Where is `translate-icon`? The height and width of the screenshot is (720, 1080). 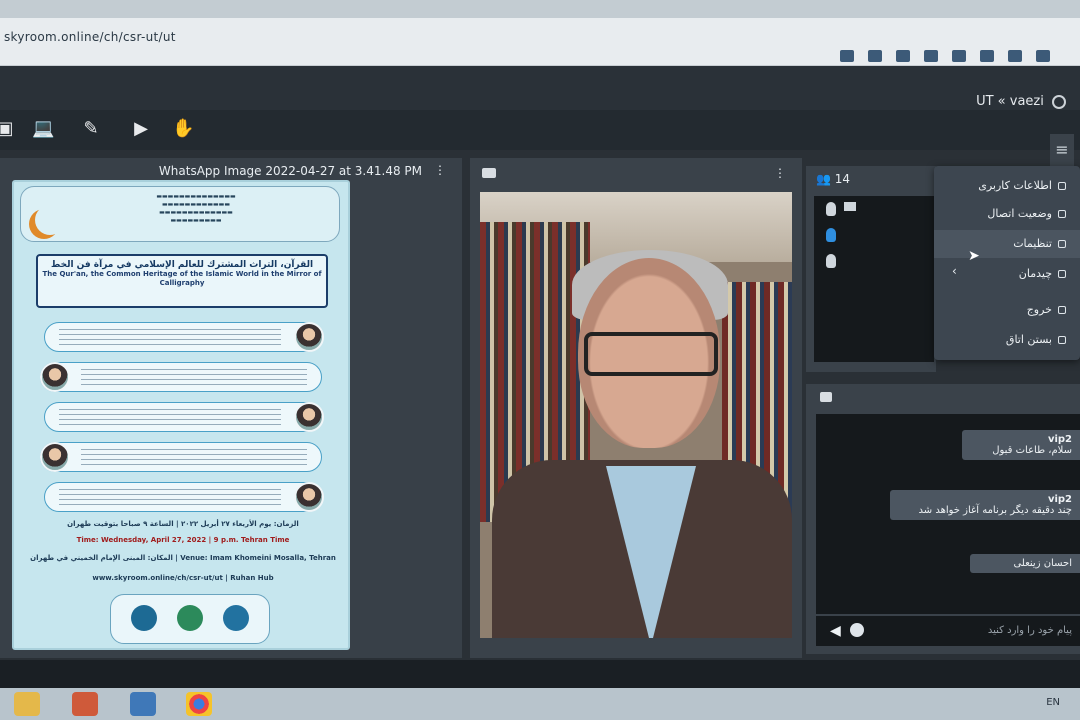 translate-icon is located at coordinates (903, 56).